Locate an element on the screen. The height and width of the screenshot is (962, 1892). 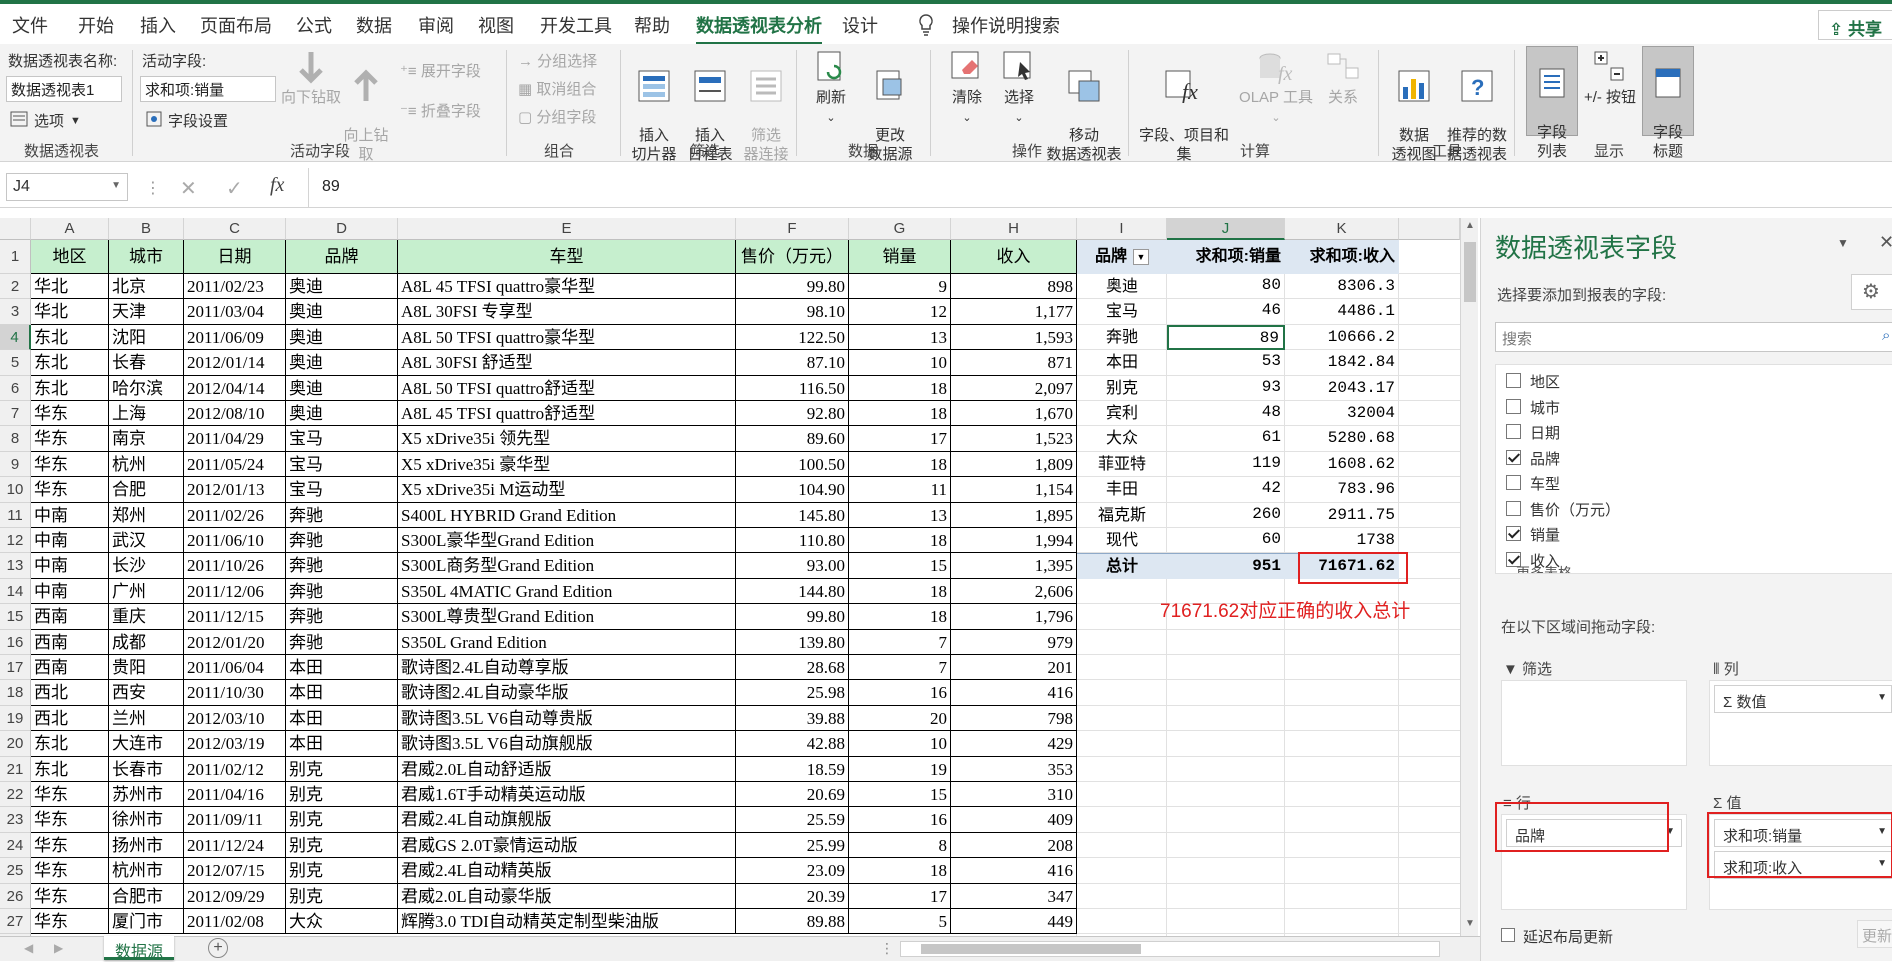
pivot-row-label: 别克 is located at coordinates (1122, 388).